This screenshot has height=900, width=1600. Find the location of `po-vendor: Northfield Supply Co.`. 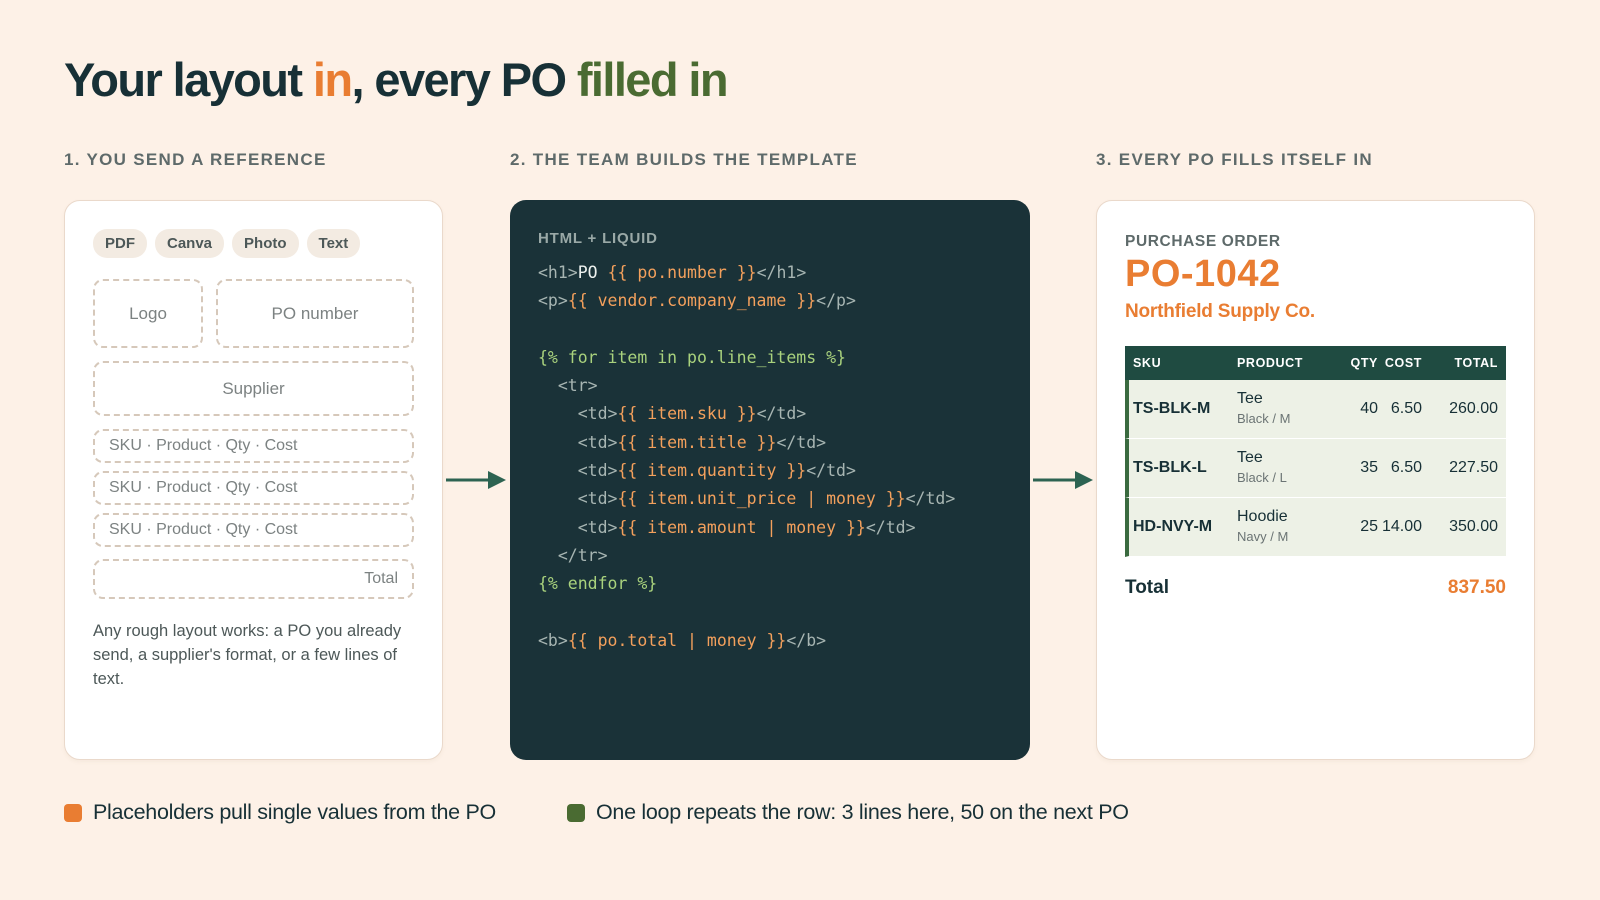

po-vendor: Northfield Supply Co. is located at coordinates (1220, 311).